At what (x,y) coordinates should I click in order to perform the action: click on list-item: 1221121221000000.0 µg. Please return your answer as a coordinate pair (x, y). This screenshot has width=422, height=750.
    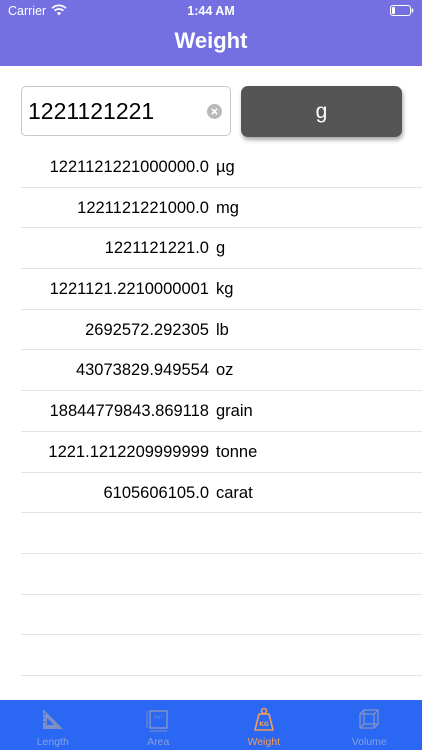
    Looking at the image, I should click on (221, 167).